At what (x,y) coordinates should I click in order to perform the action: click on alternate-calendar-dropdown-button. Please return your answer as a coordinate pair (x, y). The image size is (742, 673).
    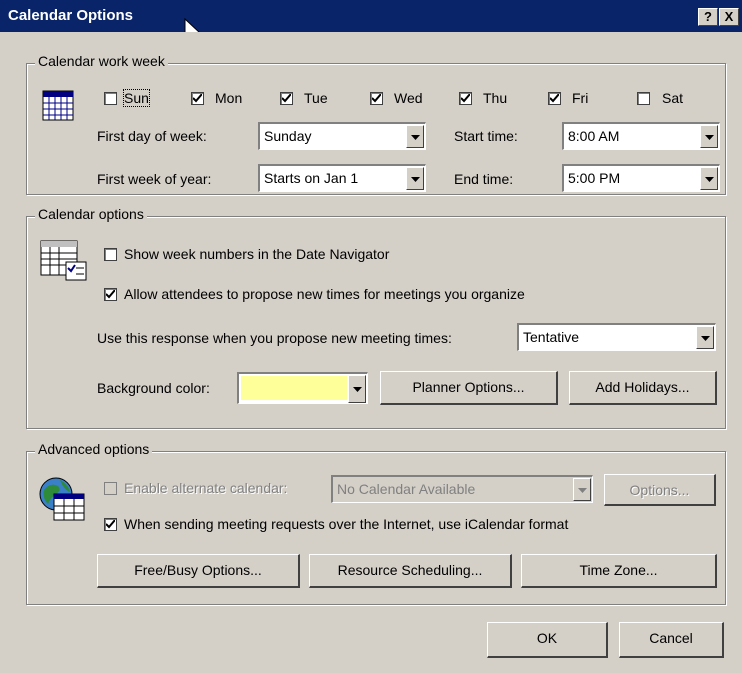
    Looking at the image, I should click on (582, 489).